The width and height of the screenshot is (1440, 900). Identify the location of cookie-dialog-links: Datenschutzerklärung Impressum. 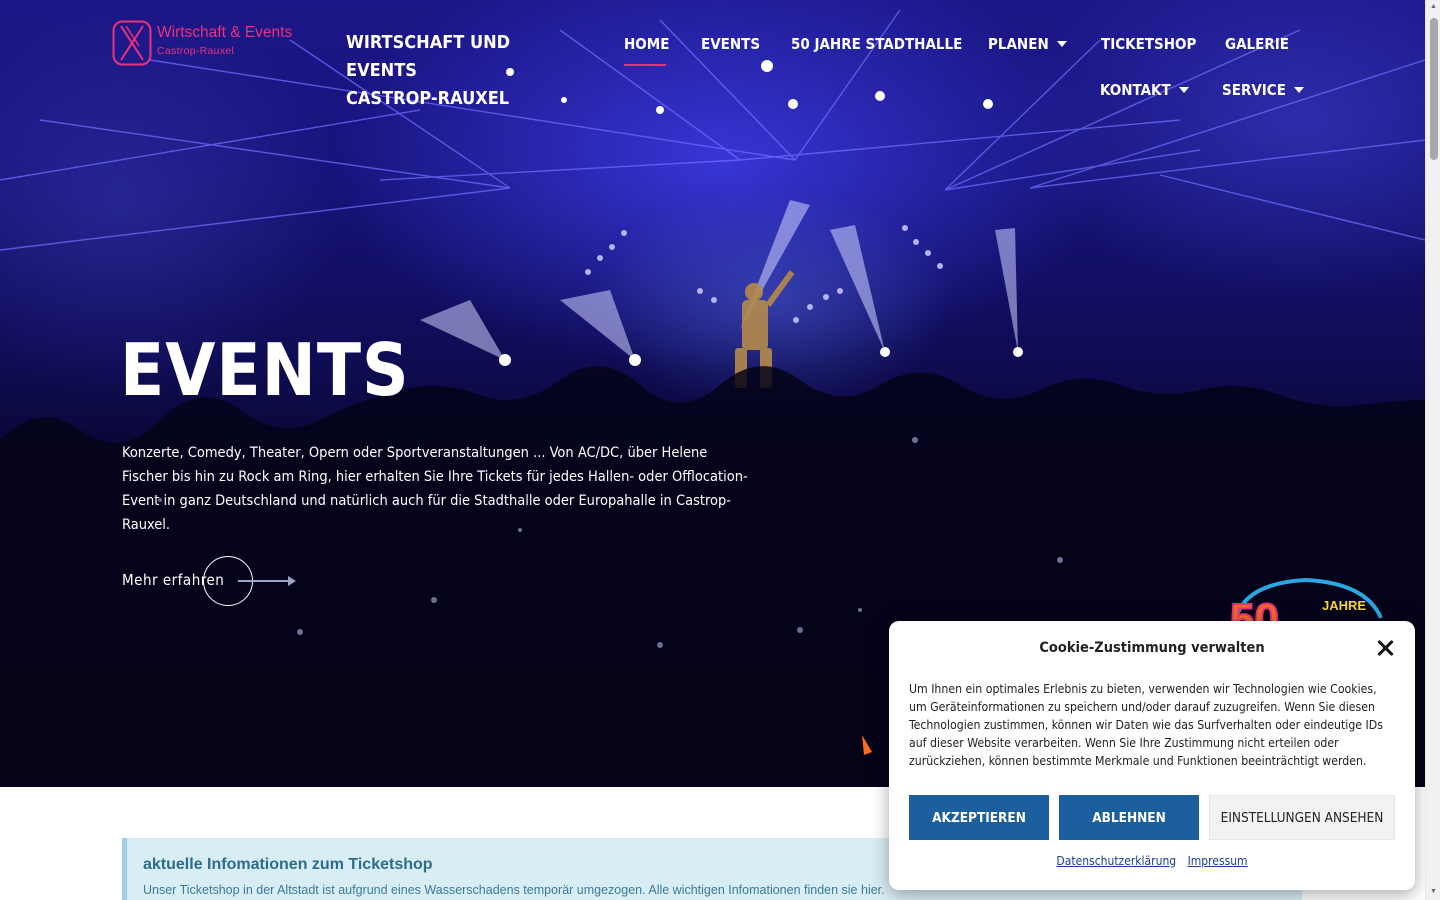
(1152, 861).